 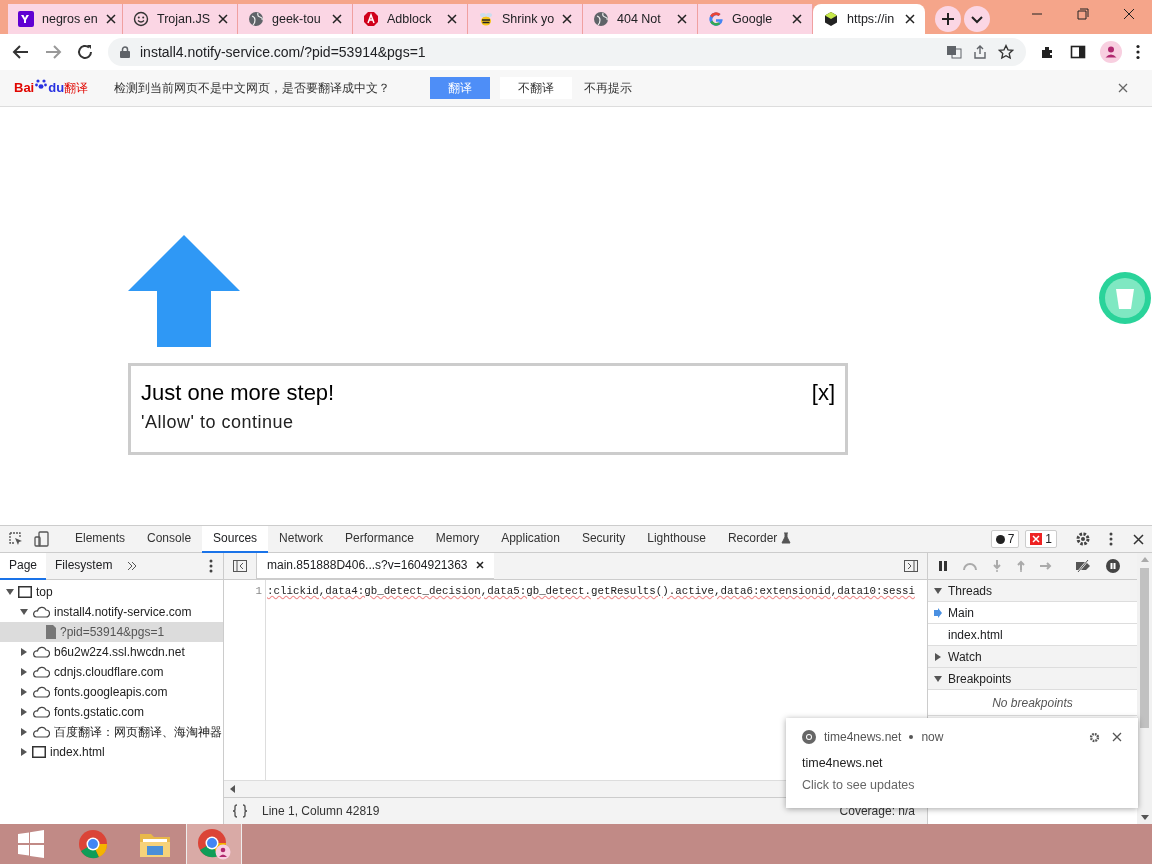 I want to click on devtools-tab: Elements, so click(x=100, y=539).